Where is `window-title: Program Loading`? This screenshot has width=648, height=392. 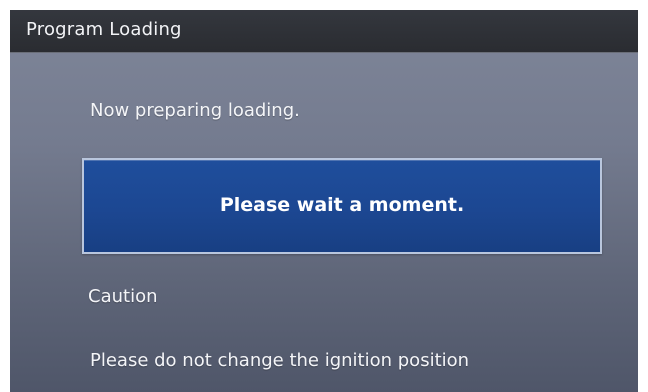
window-title: Program Loading is located at coordinates (104, 29).